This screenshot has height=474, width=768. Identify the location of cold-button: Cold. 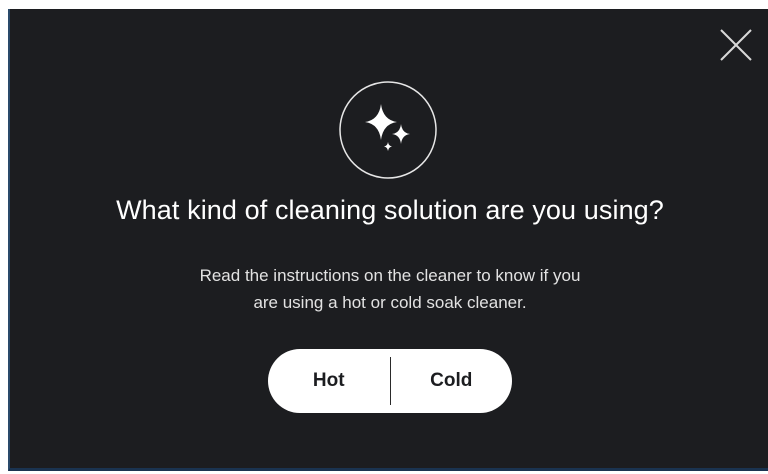
(452, 381).